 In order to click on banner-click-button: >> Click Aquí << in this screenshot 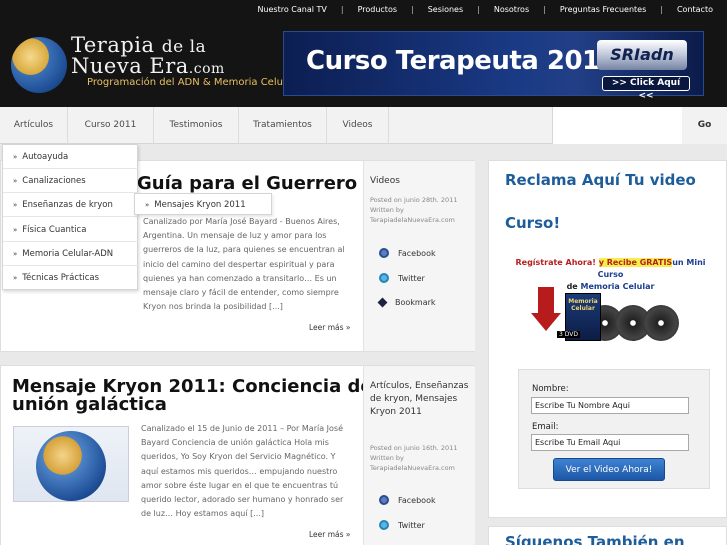, I will do `click(646, 88)`.